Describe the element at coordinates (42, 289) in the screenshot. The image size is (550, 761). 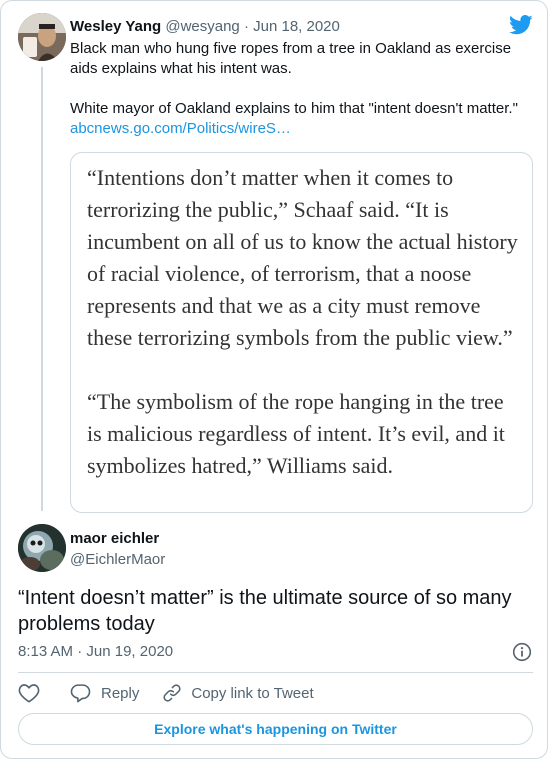
I see `thread-connector-line` at that location.